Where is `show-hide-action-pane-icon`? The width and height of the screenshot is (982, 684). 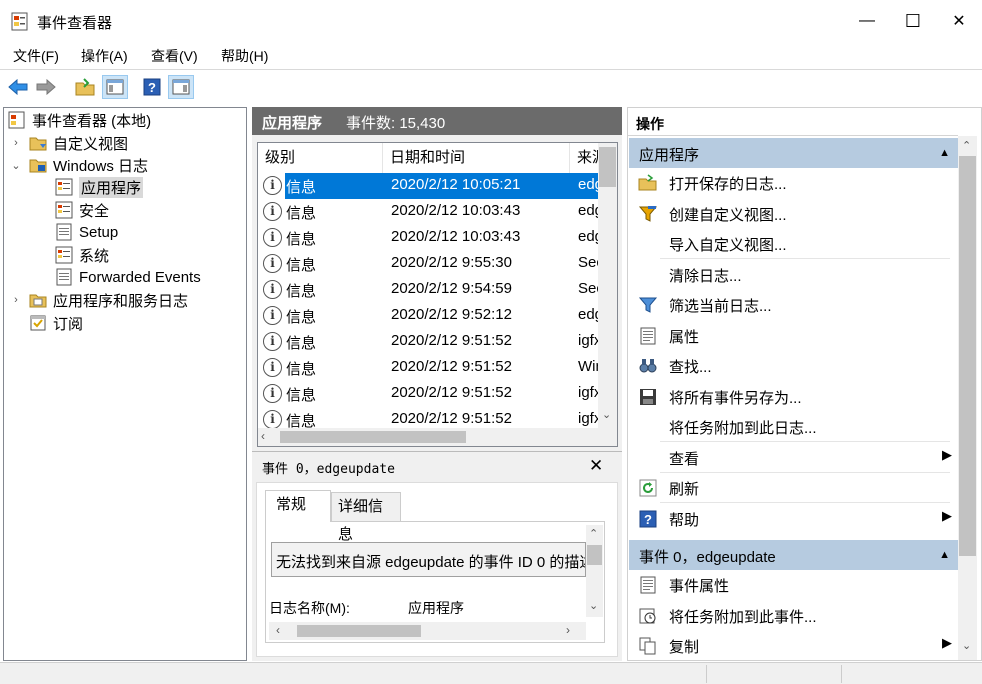 show-hide-action-pane-icon is located at coordinates (181, 87).